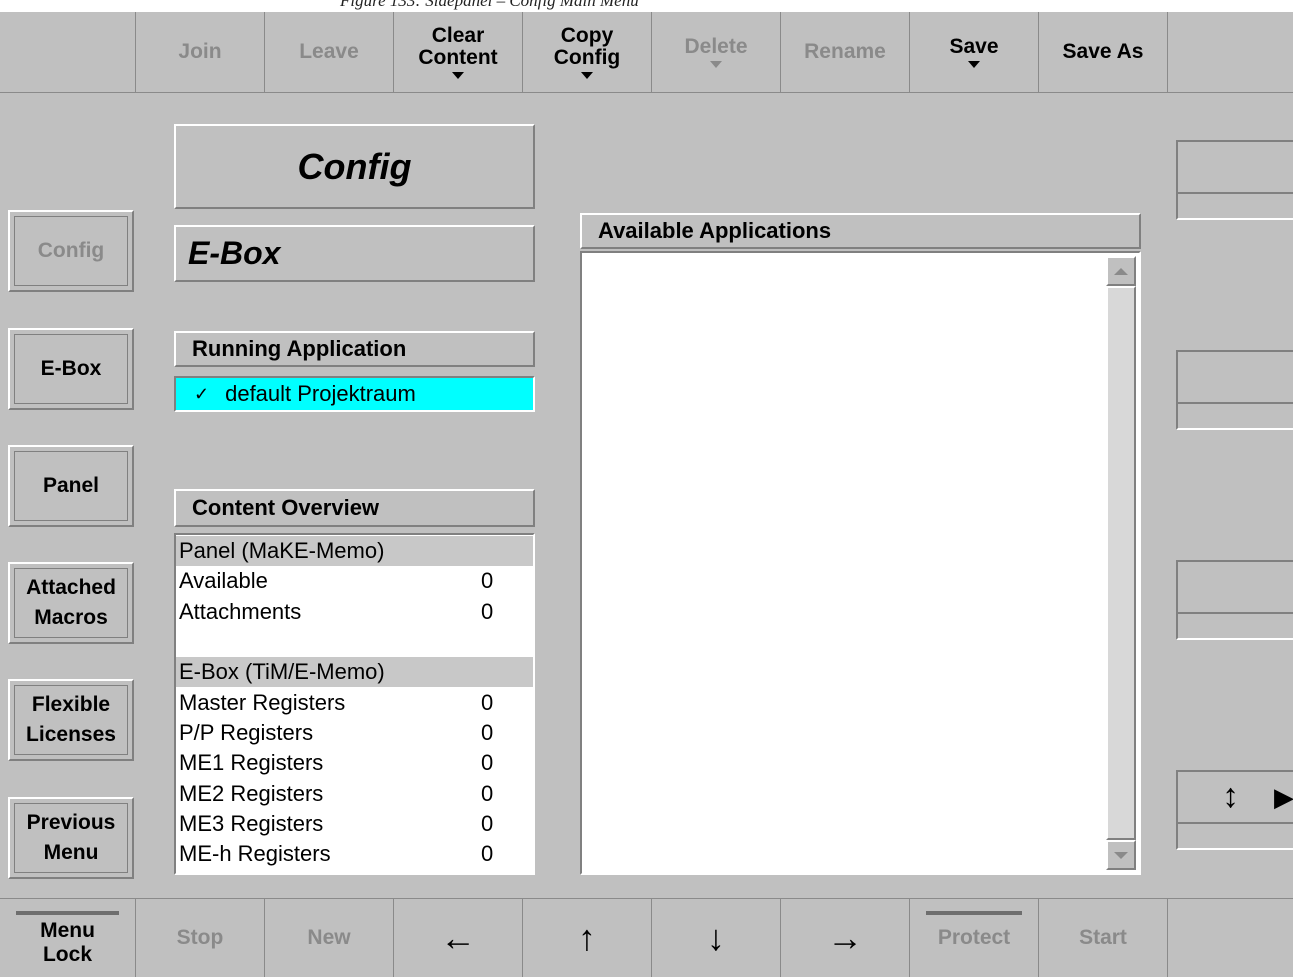 This screenshot has height=977, width=1293. What do you see at coordinates (336, 702) in the screenshot?
I see `list-item: Master Registers 0` at bounding box center [336, 702].